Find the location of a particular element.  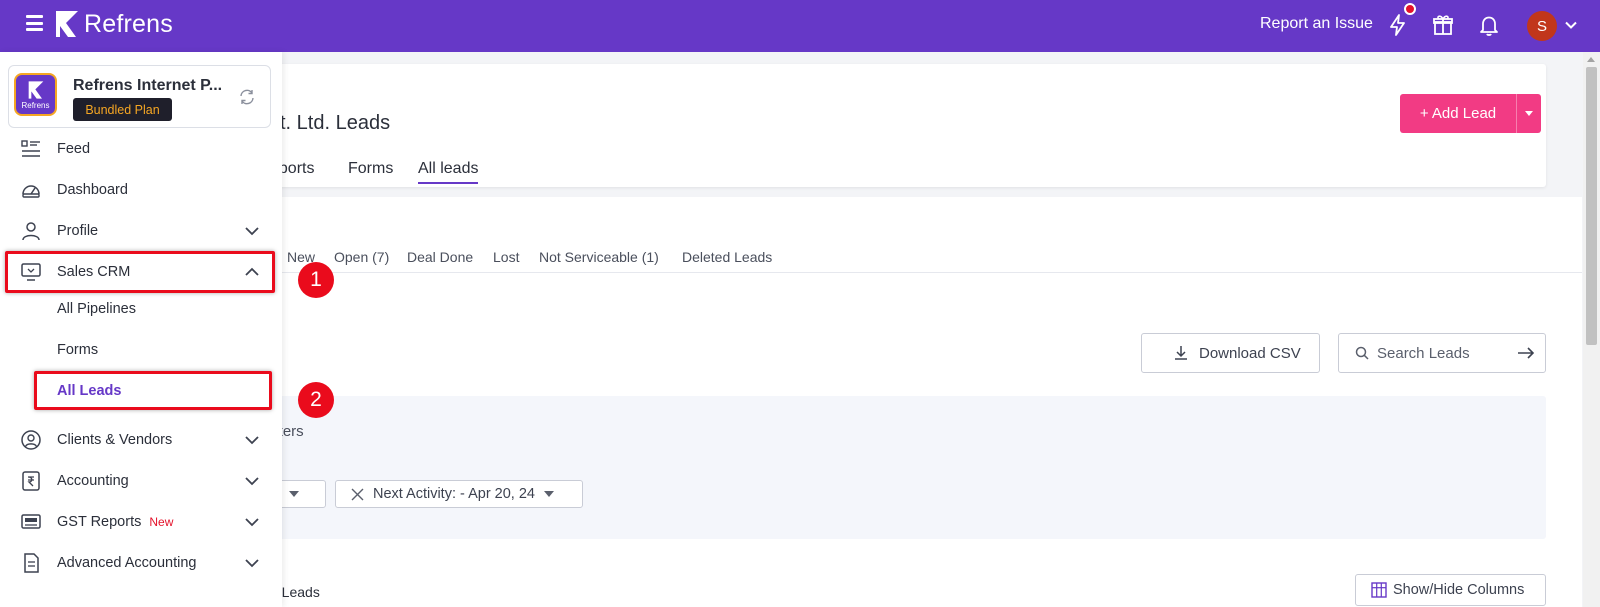

sidebar-item-label: Accounting is located at coordinates (93, 481).